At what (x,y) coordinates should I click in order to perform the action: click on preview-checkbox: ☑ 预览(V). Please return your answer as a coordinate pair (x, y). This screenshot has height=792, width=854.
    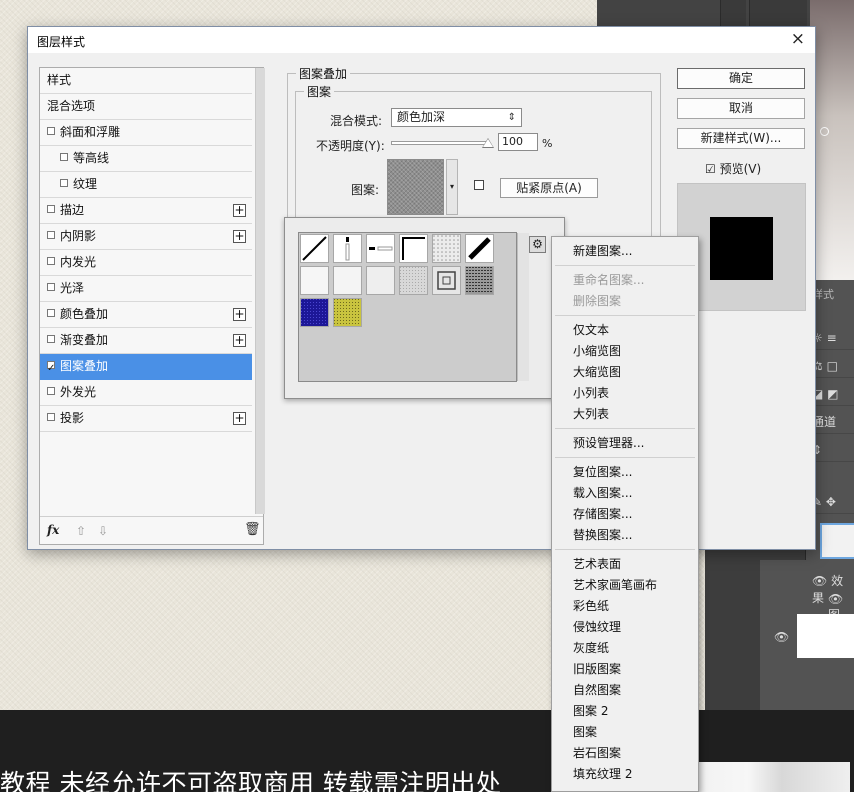
    Looking at the image, I should click on (733, 168).